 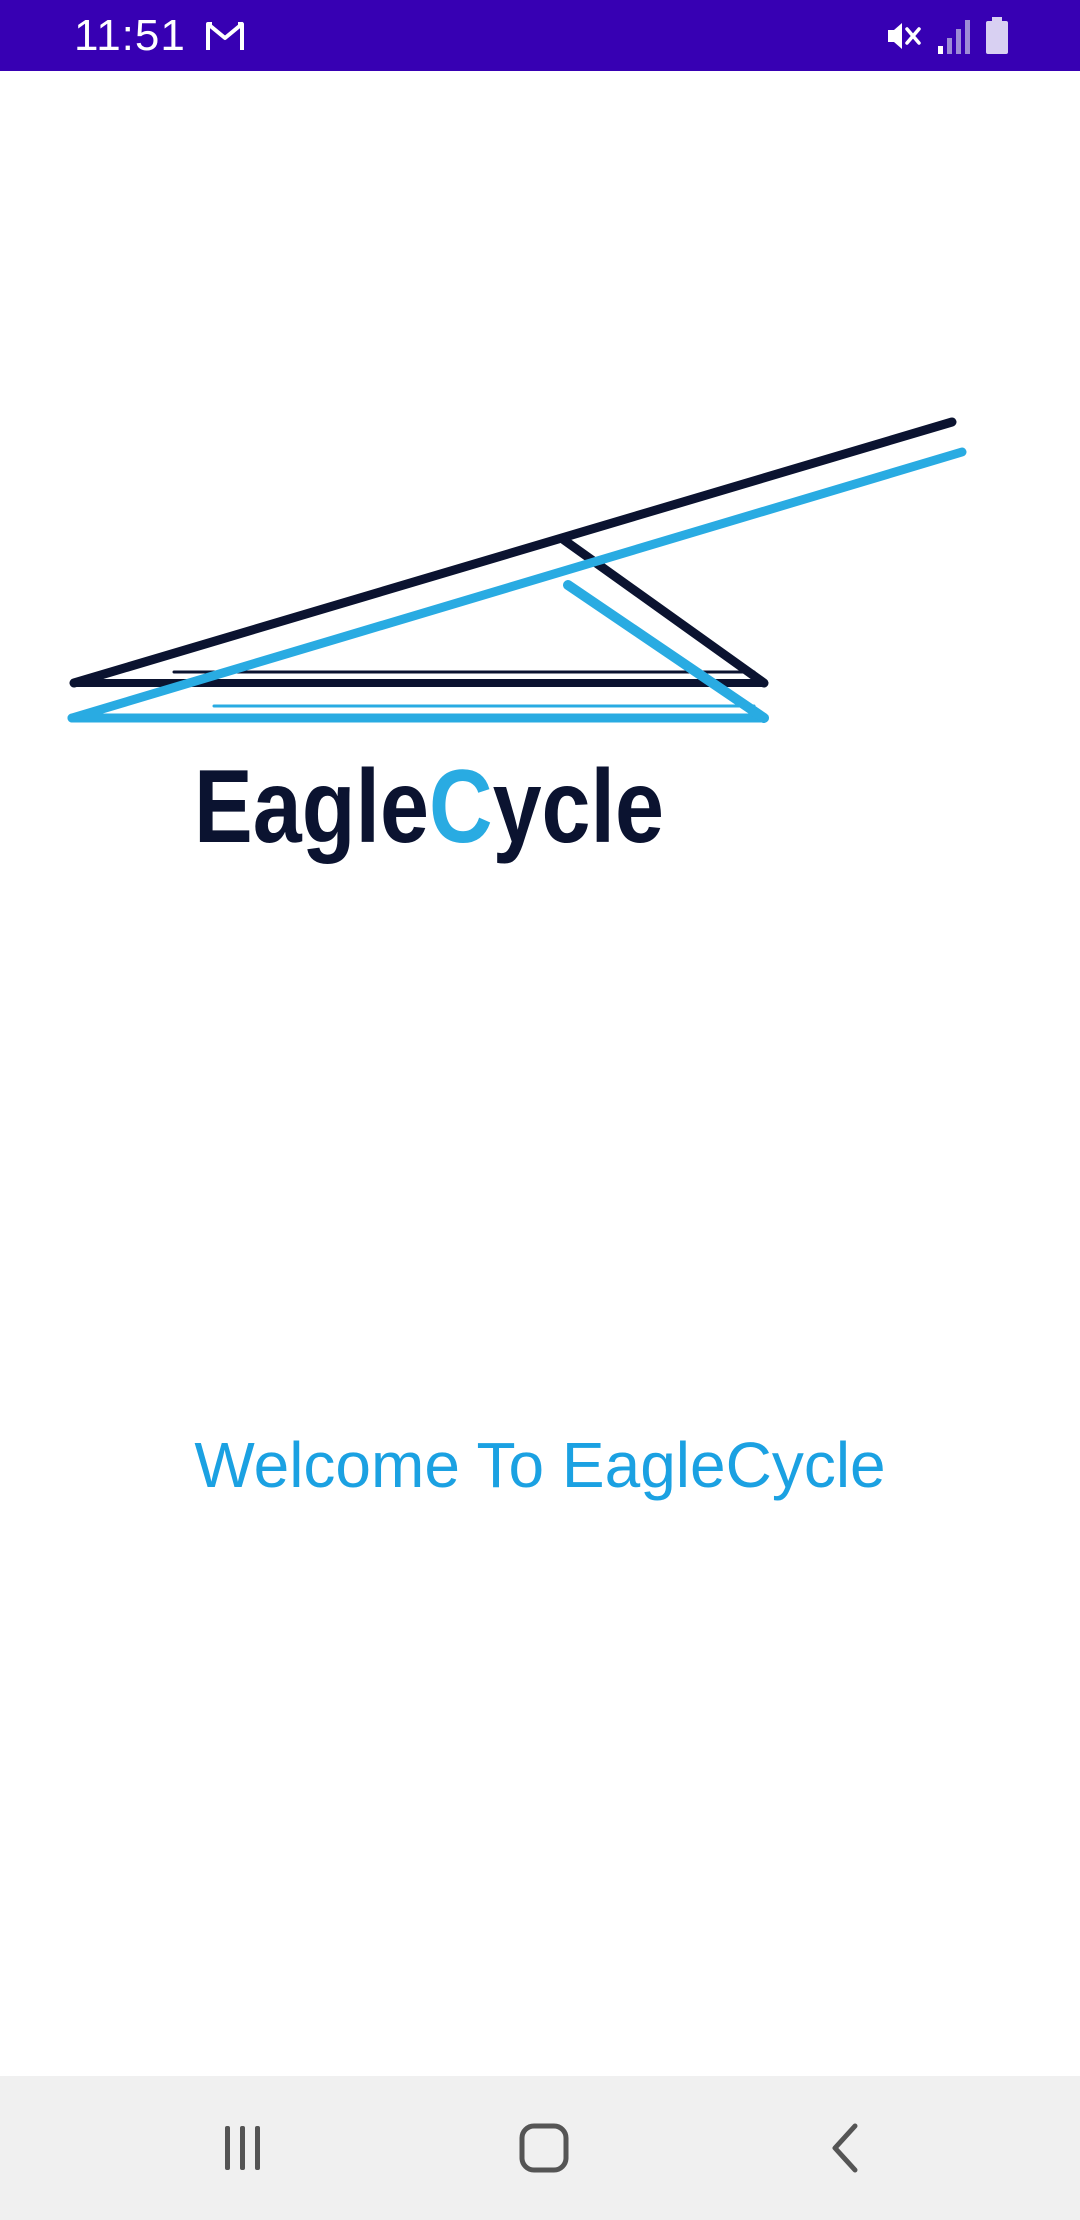 I want to click on recents-icon, so click(x=242, y=2148).